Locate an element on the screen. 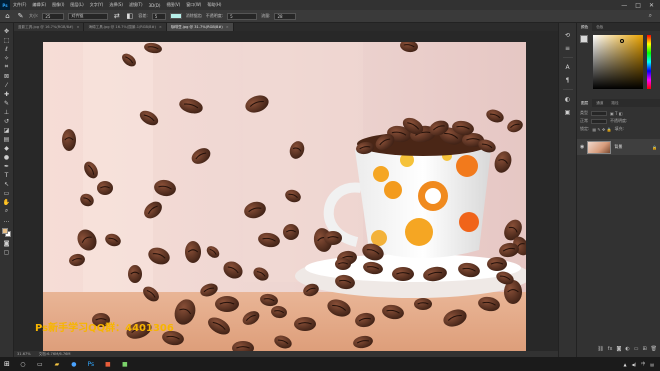 This screenshot has width=660, height=371. search-icon: ⌕ is located at coordinates (650, 16).